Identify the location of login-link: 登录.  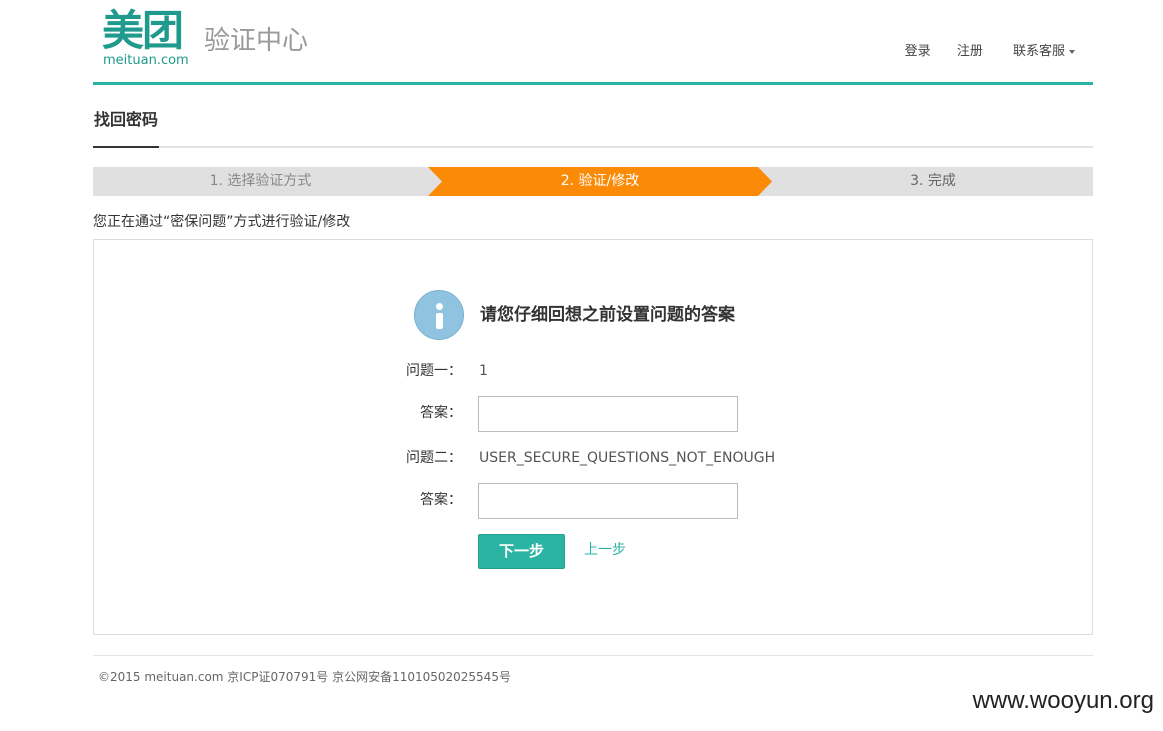
(918, 52).